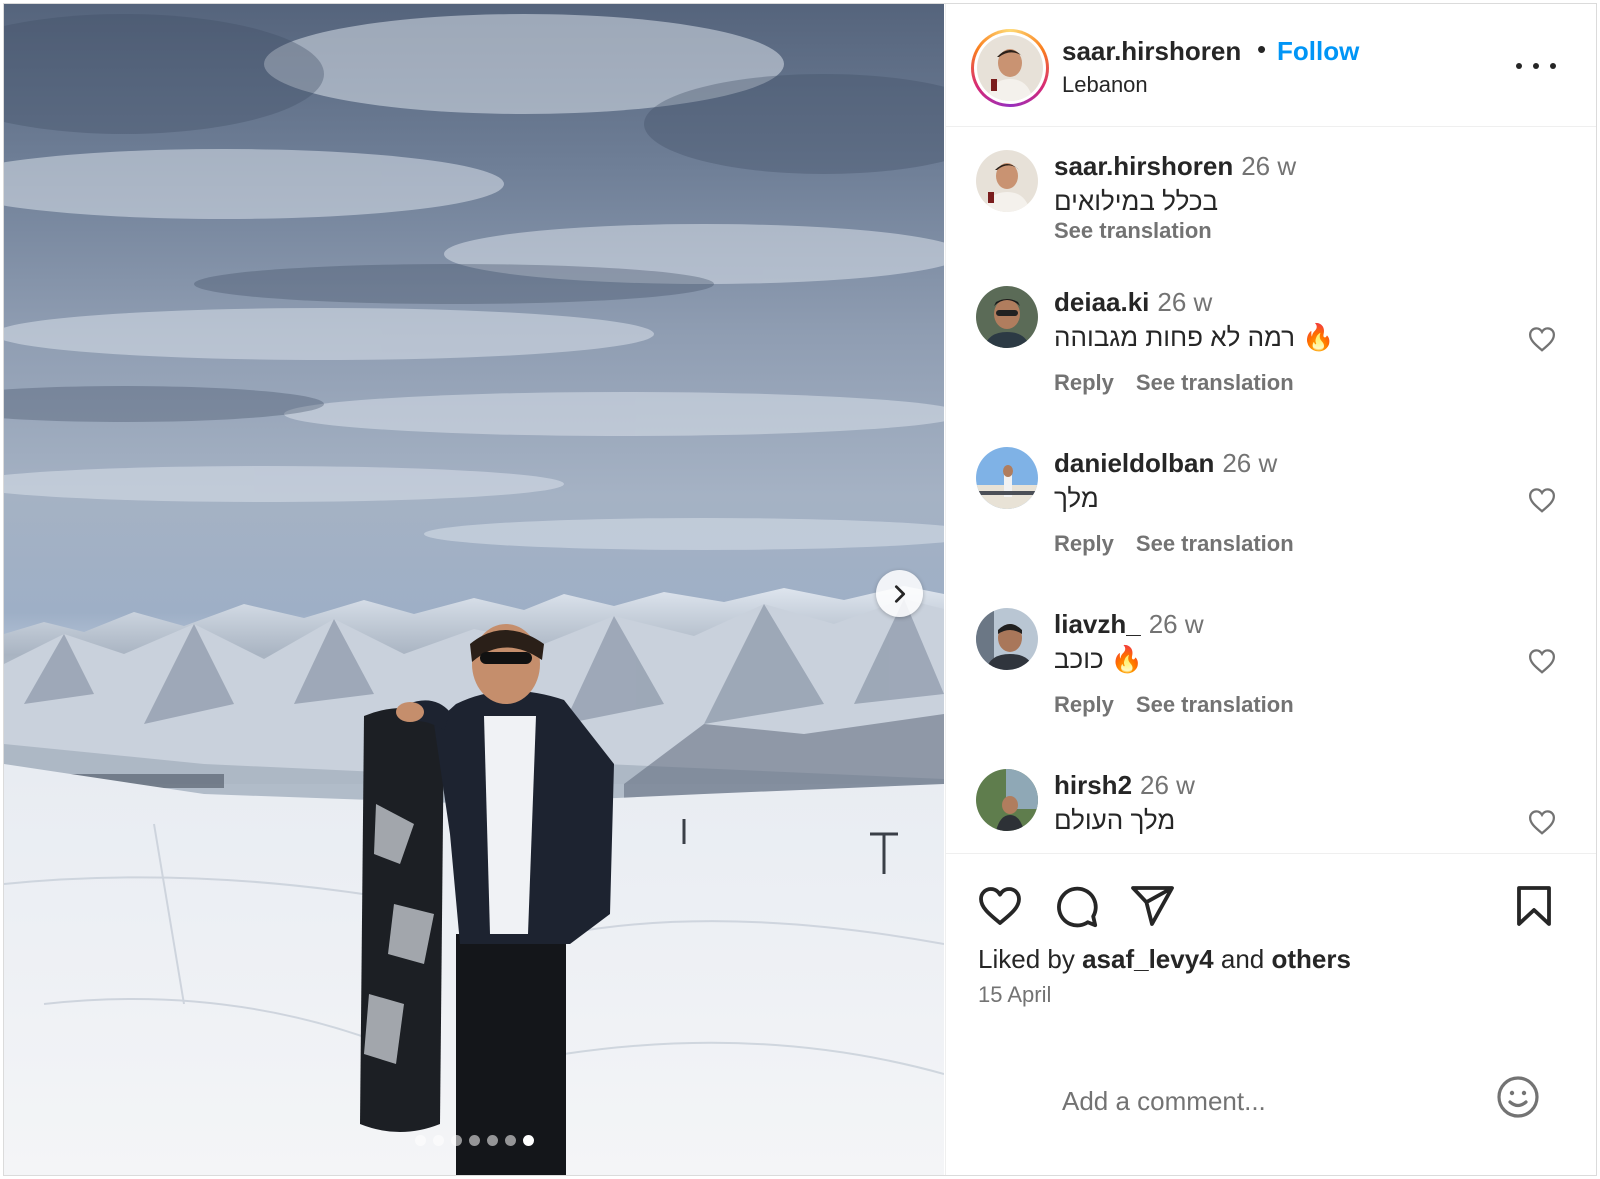 Image resolution: width=1600 pixels, height=1179 pixels. What do you see at coordinates (1242, 959) in the screenshot?
I see `liked-by-joiner: and` at bounding box center [1242, 959].